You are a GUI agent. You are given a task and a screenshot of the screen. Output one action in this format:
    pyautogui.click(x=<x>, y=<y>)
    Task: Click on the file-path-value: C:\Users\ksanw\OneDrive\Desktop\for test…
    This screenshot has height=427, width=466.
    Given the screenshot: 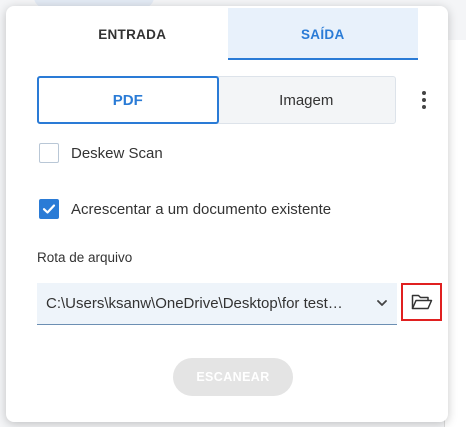 What is the action you would take?
    pyautogui.click(x=194, y=303)
    